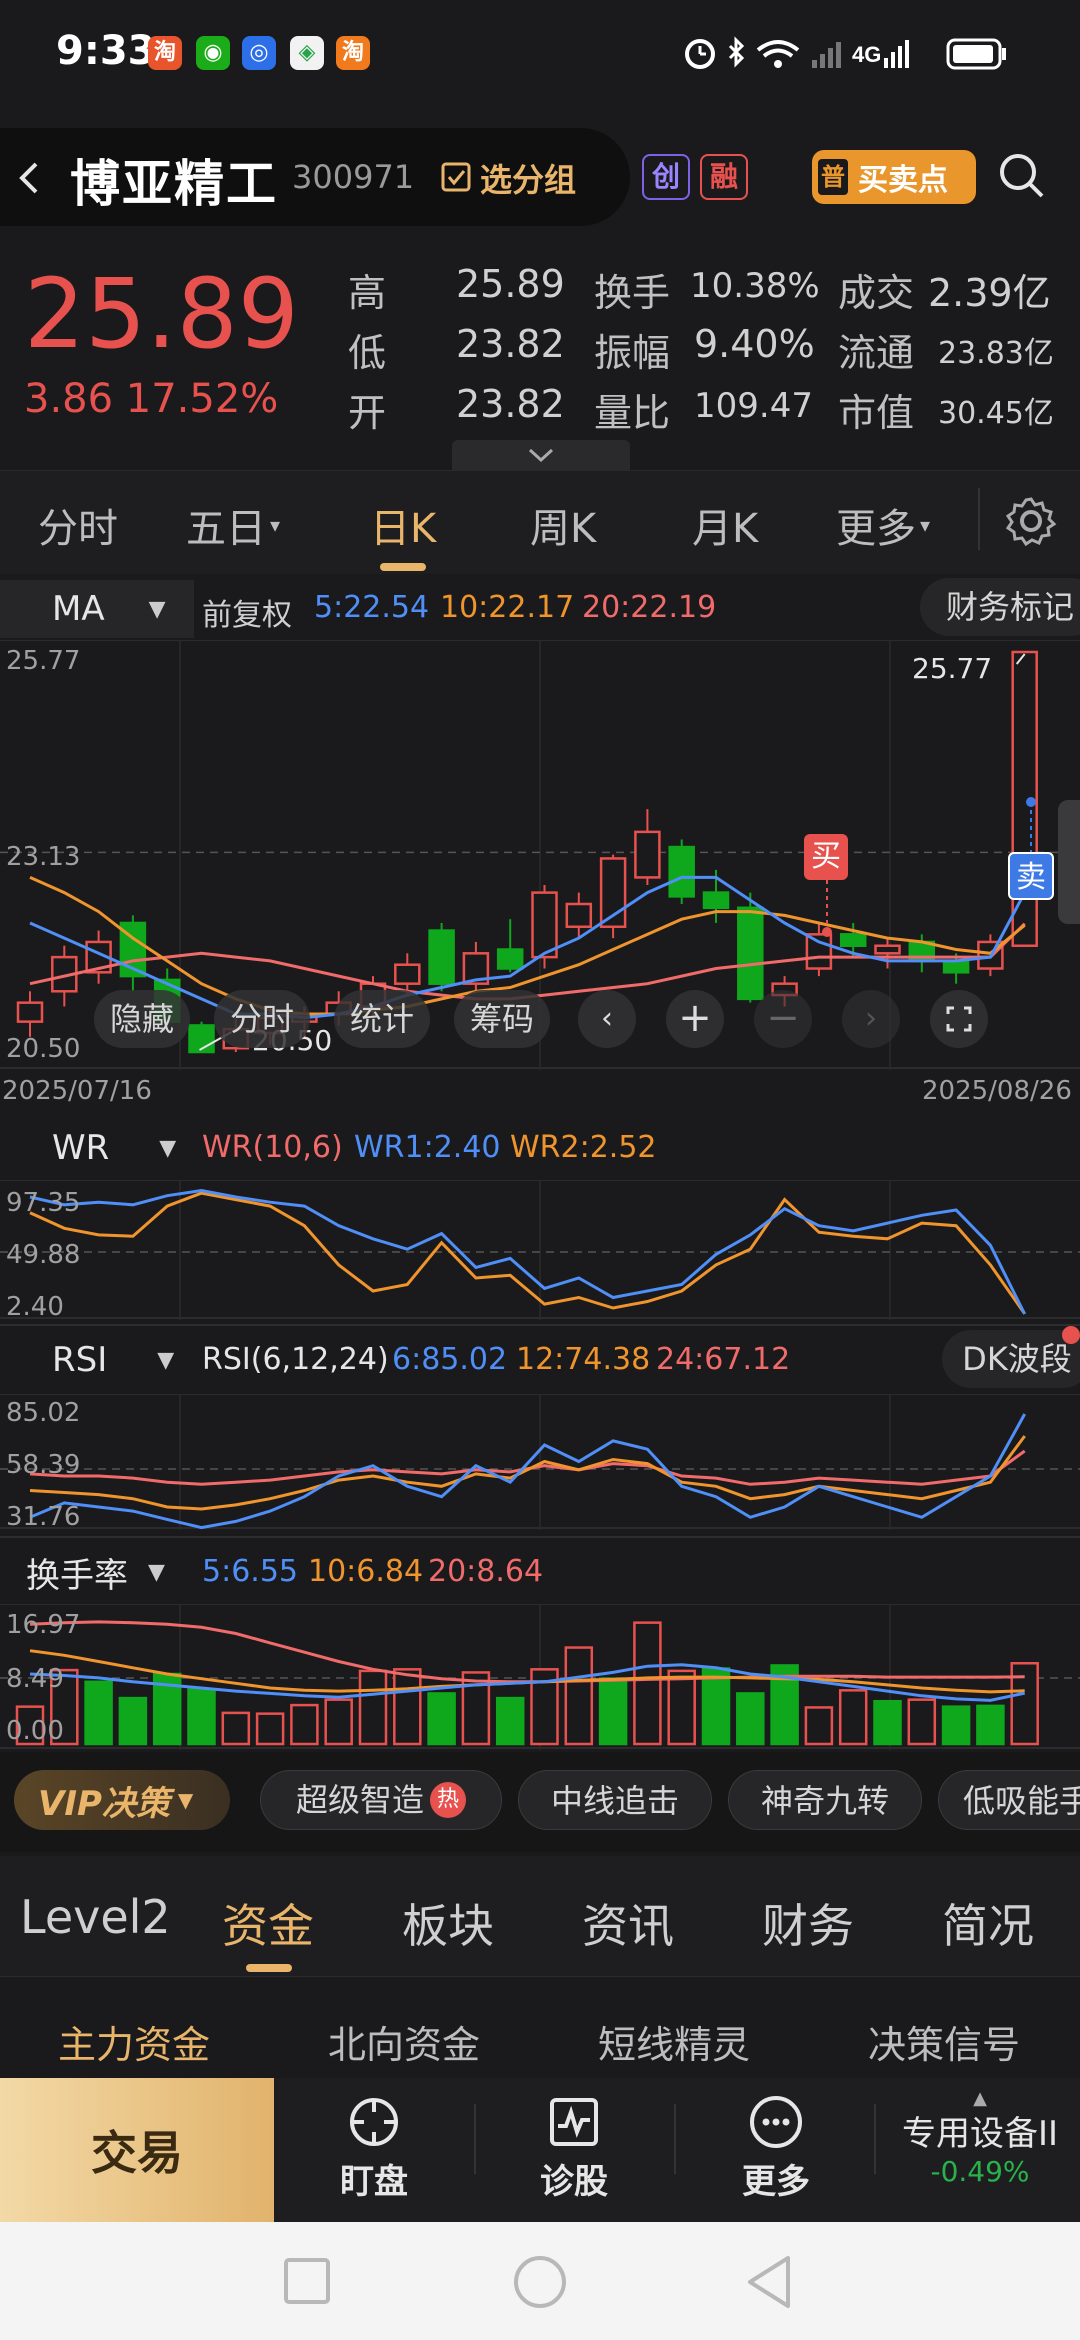 The width and height of the screenshot is (1080, 2340). Describe the element at coordinates (723, 1359) in the screenshot. I see `rsi24-value: 24:67.12` at that location.